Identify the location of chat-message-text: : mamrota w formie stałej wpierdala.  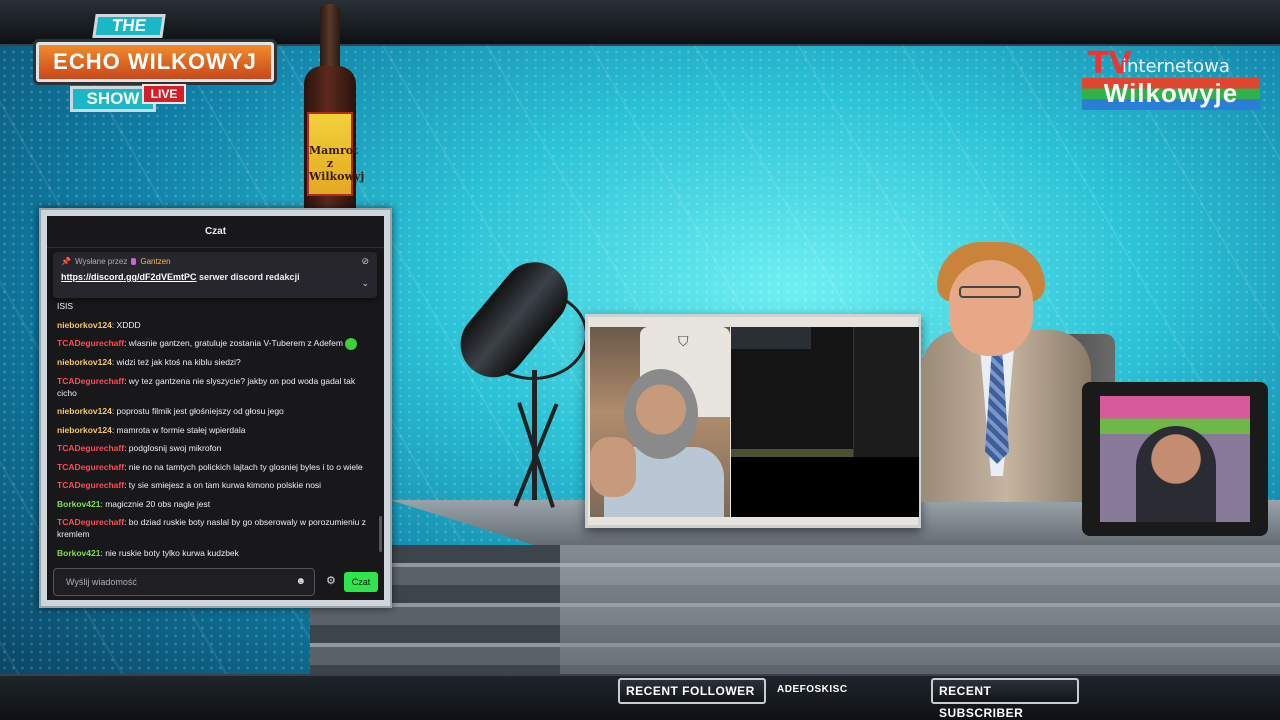
(178, 429).